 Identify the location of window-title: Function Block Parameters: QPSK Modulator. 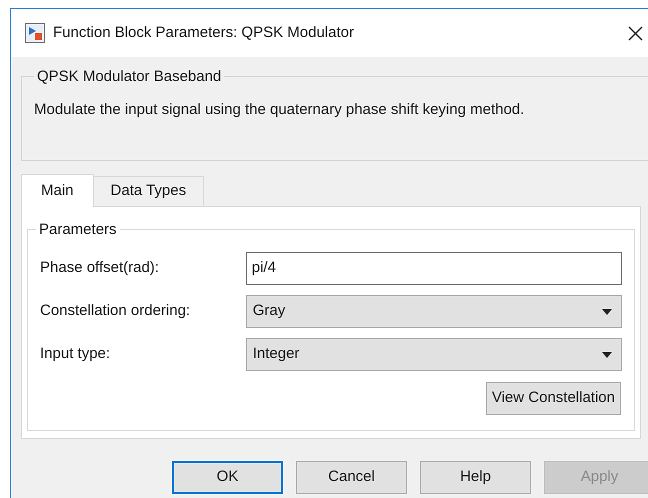
(203, 32).